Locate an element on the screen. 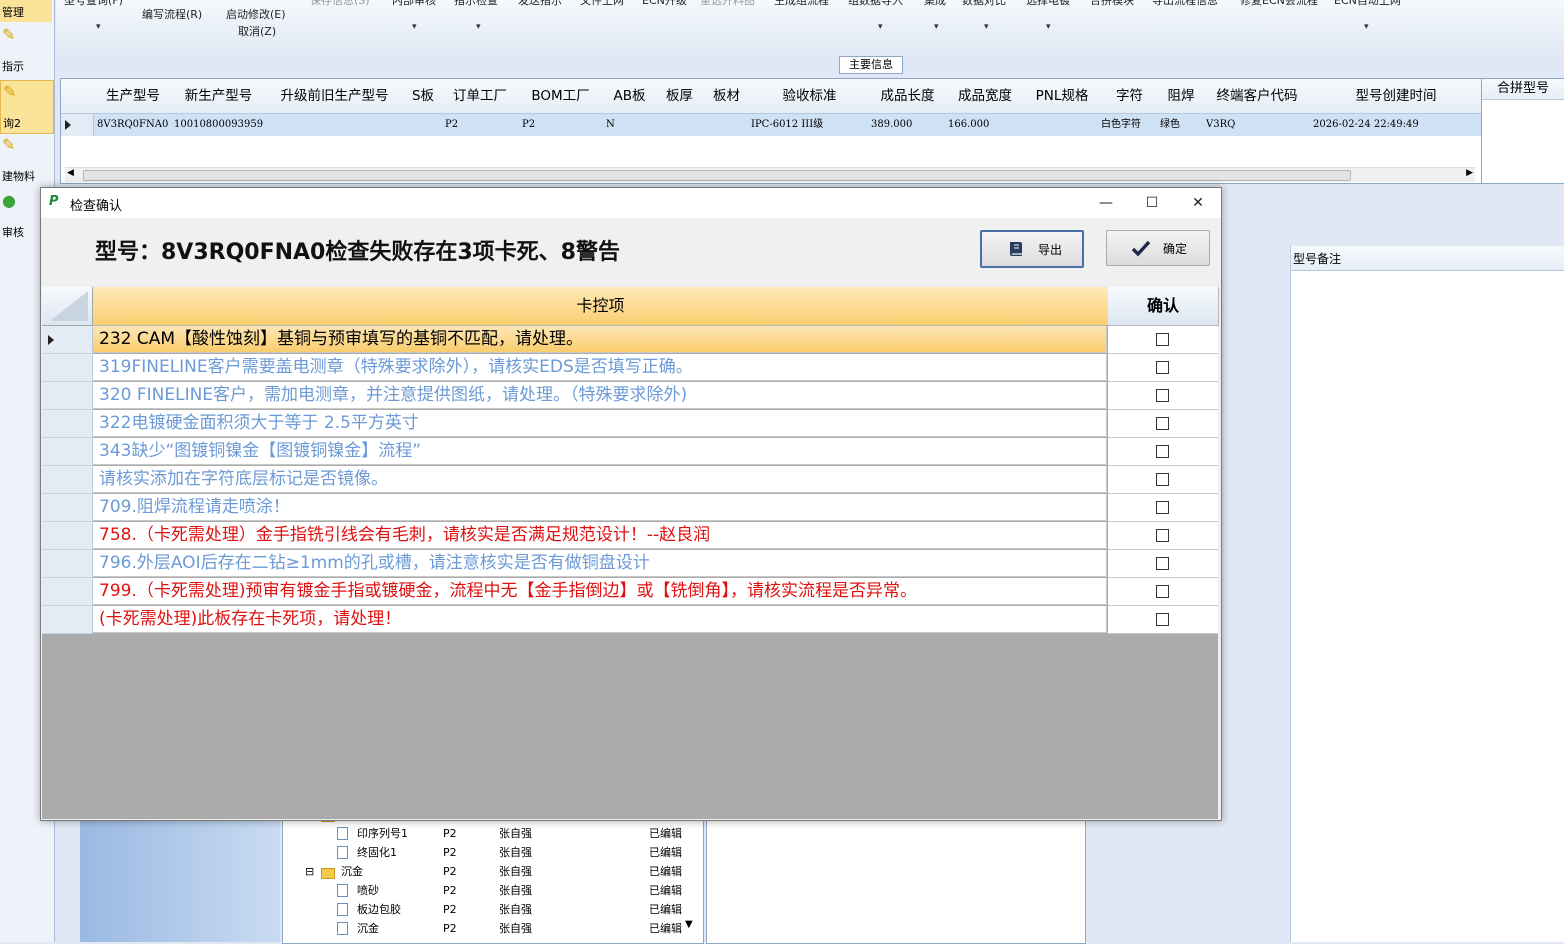 This screenshot has width=1564, height=944. check-item-row: 796.外层AOI后存在二钻≥1mm的孔或槽，请注意核实是否有做铜盘设计 is located at coordinates (630, 564).